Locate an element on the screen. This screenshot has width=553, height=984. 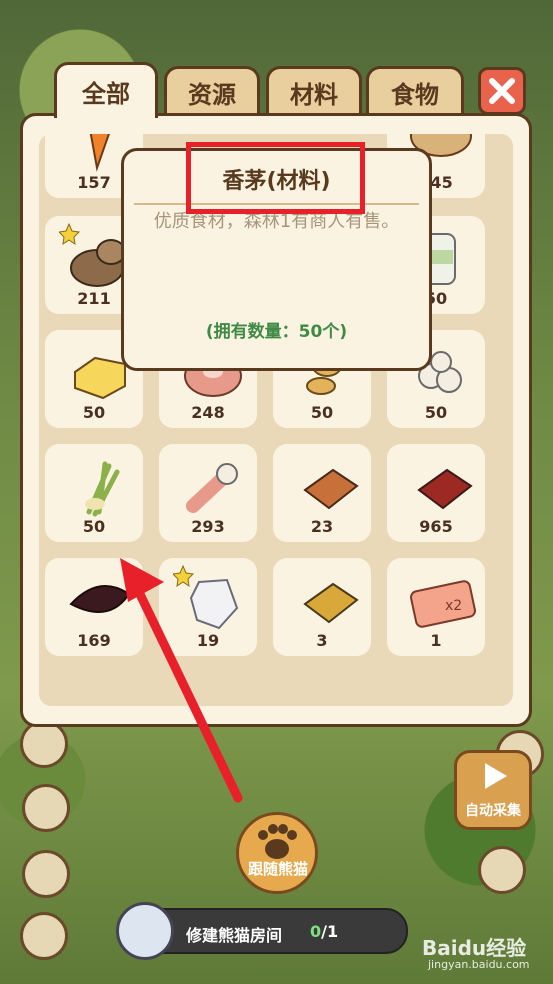
tab-resources-label: 资源 is located at coordinates (212, 95).